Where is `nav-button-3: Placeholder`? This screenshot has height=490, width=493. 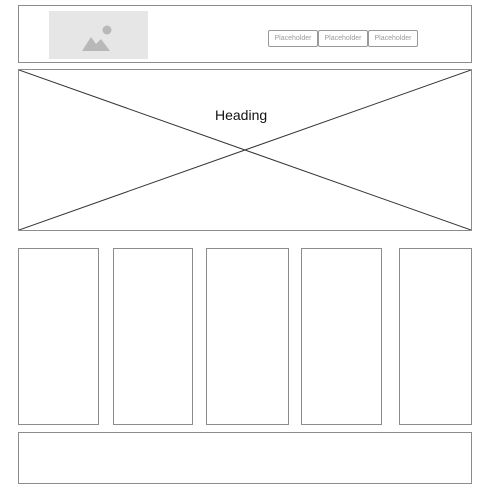 nav-button-3: Placeholder is located at coordinates (393, 38).